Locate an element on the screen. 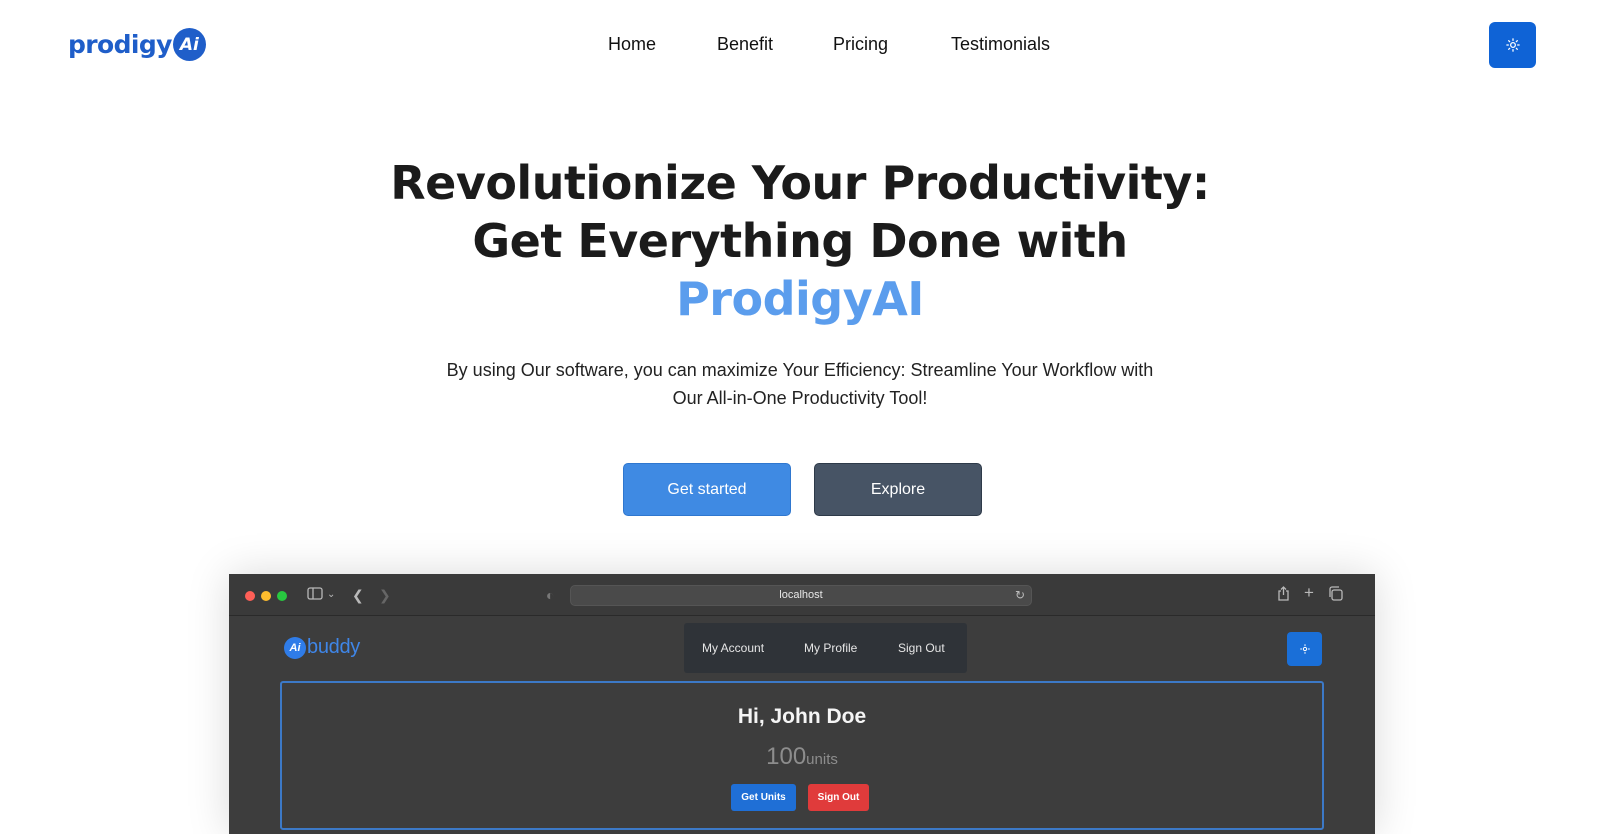  window-close-dot is located at coordinates (250, 596).